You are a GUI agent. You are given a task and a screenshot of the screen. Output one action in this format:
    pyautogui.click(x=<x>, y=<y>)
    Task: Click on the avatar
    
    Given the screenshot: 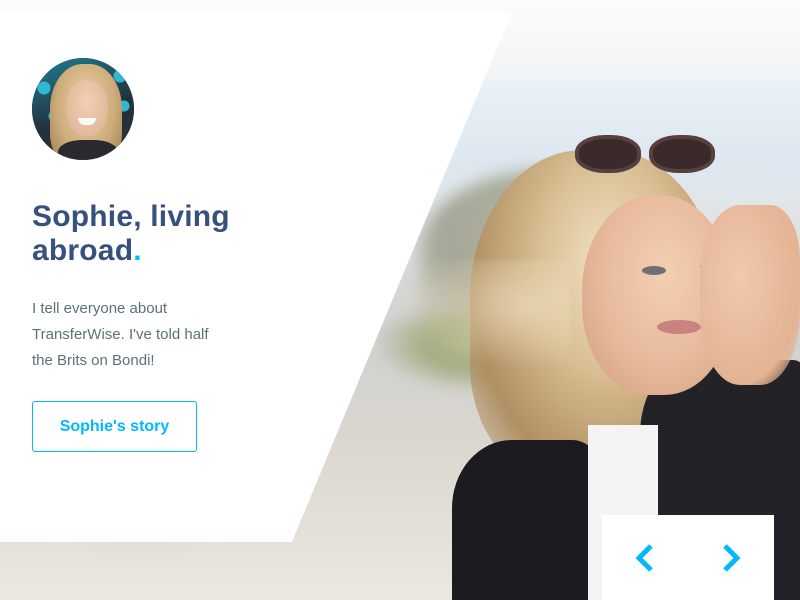 What is the action you would take?
    pyautogui.click(x=83, y=109)
    